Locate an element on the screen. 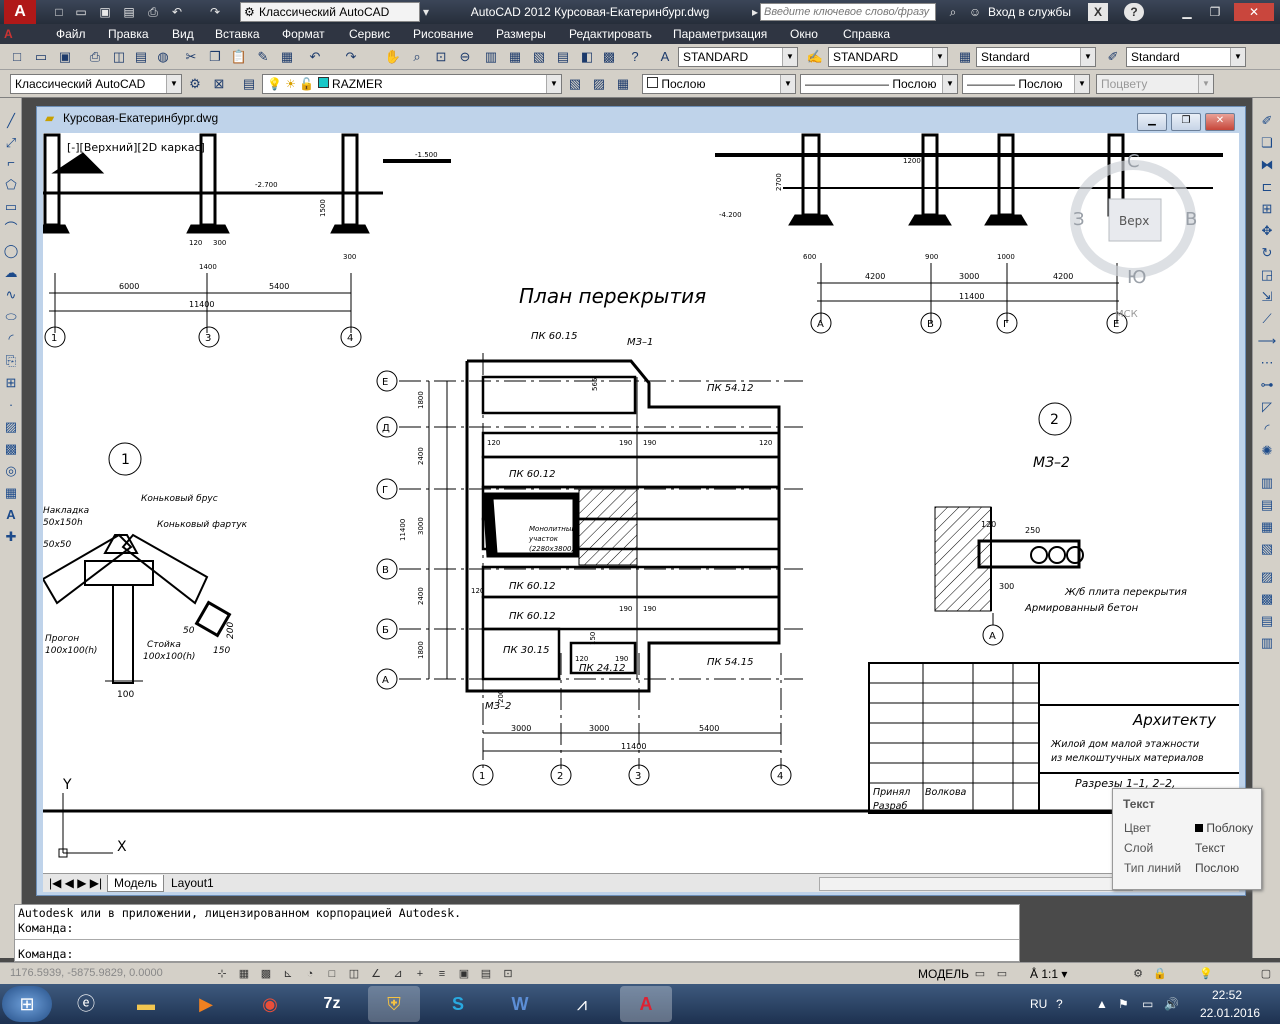 This screenshot has height=1024, width=1280. start-button: ⊞ is located at coordinates (27, 1004).